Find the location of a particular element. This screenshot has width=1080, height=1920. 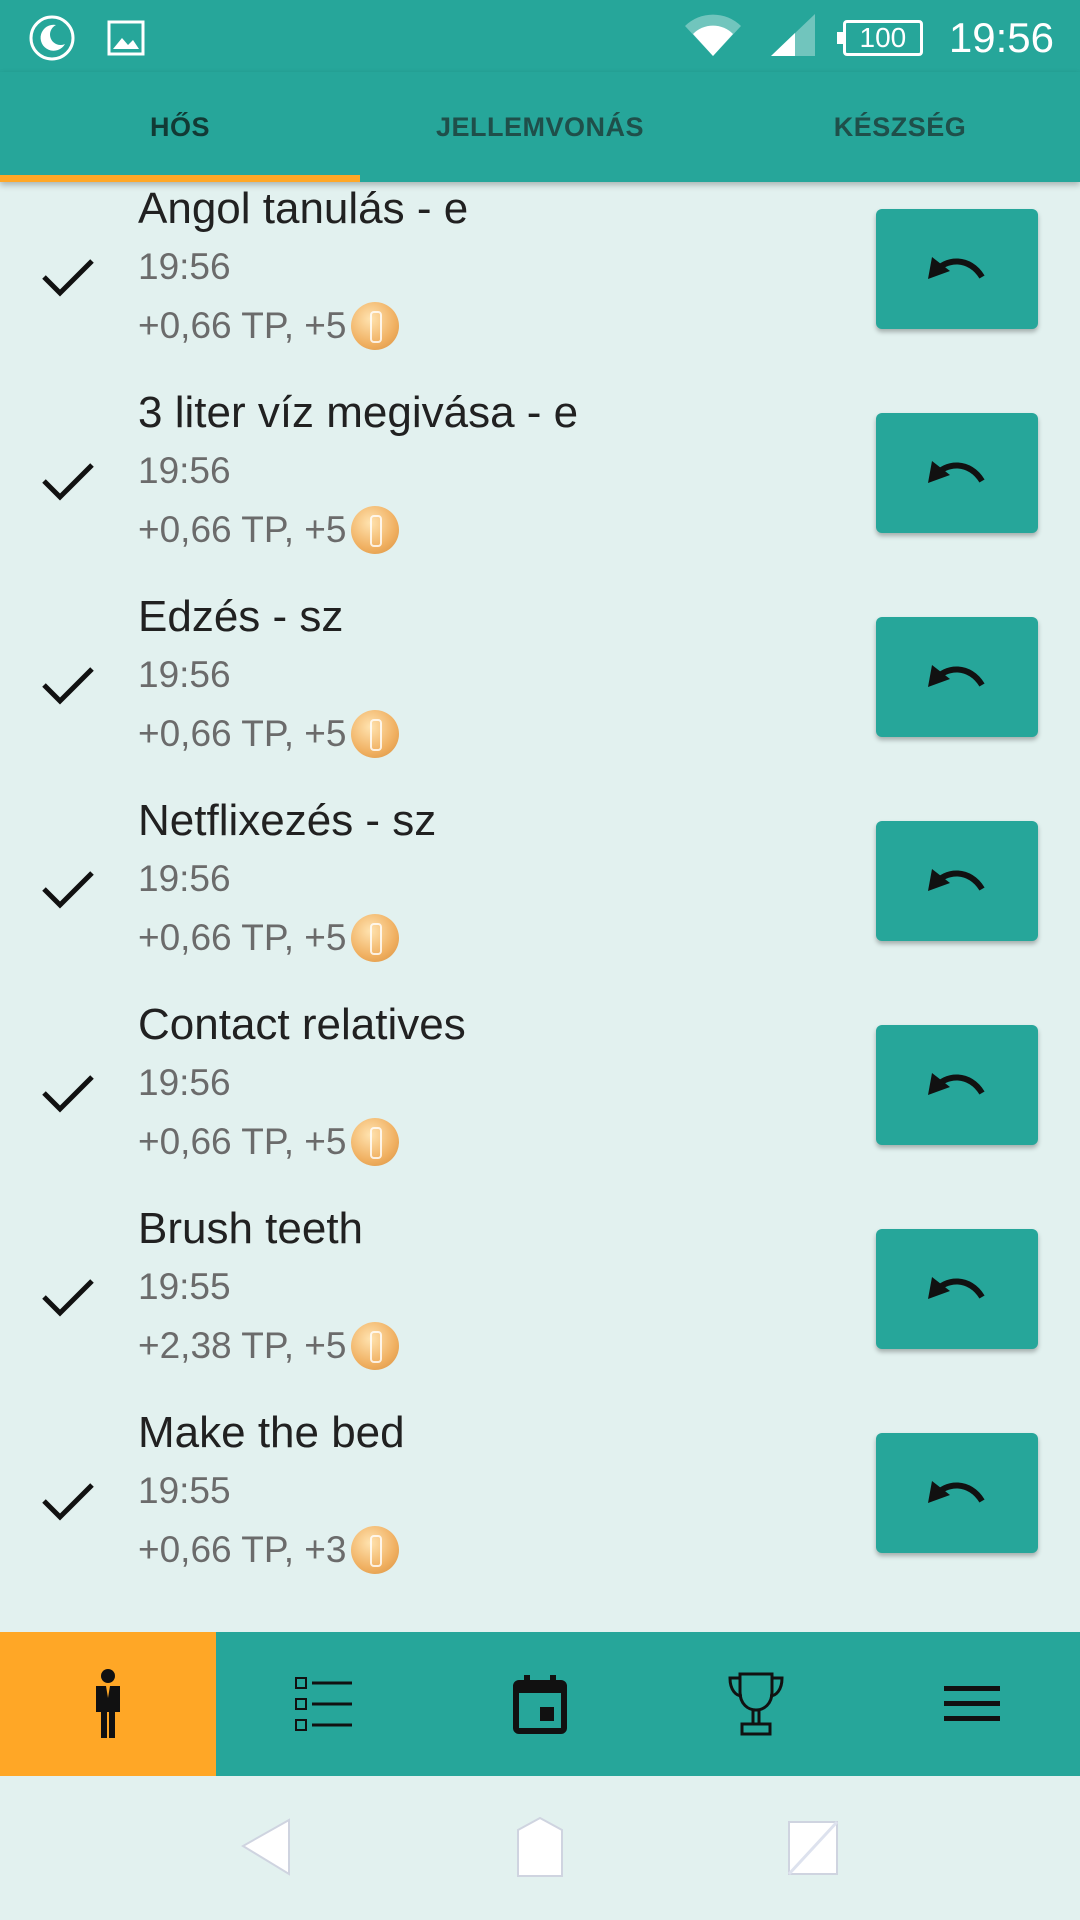

reward-text: +2,38 TP, +5 is located at coordinates (242, 1345).